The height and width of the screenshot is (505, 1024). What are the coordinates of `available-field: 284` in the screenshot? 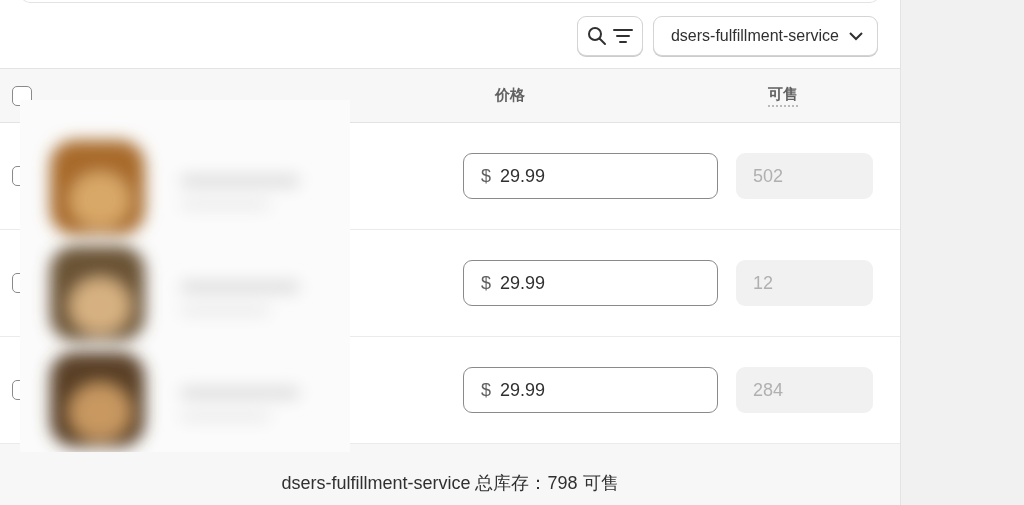 It's located at (804, 390).